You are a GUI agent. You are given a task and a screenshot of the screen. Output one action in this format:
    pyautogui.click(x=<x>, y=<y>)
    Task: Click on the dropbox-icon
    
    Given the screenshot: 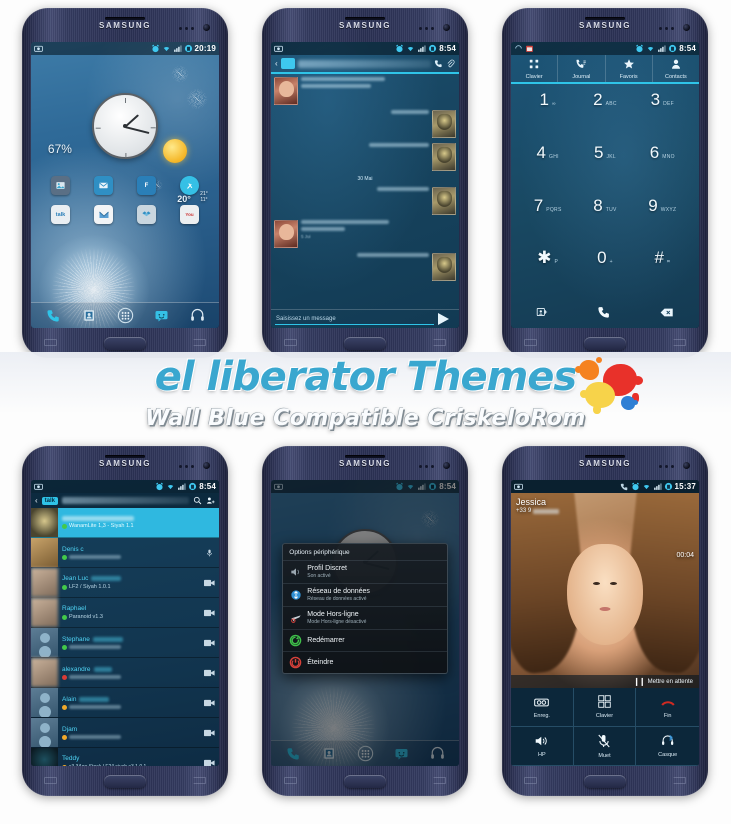 What is the action you would take?
    pyautogui.click(x=146, y=215)
    